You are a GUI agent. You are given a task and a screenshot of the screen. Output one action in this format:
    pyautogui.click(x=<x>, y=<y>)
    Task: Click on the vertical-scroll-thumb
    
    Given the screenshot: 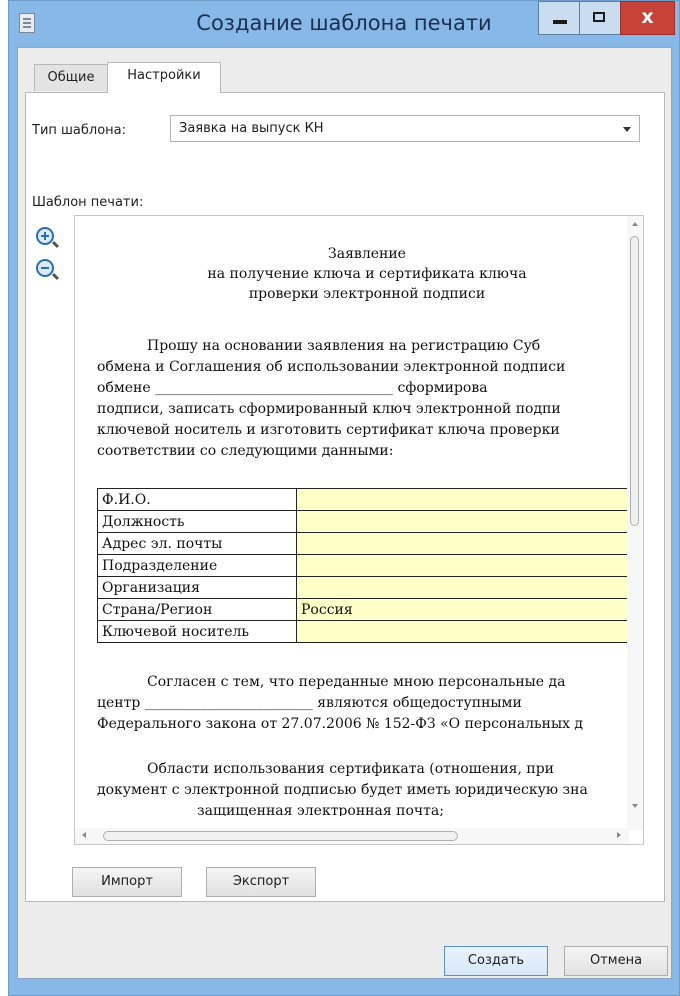 What is the action you would take?
    pyautogui.click(x=634, y=381)
    